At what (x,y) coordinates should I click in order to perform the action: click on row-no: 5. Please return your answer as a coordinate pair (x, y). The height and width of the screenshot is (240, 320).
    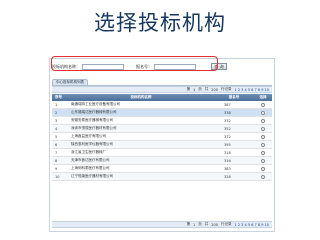
    Looking at the image, I should click on (56, 136).